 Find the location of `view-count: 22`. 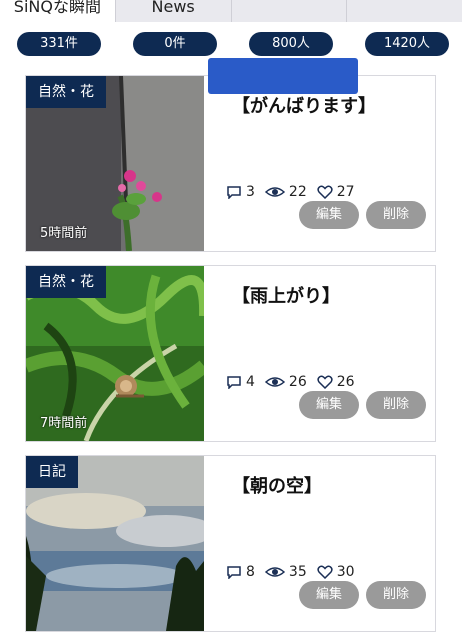

view-count: 22 is located at coordinates (297, 192).